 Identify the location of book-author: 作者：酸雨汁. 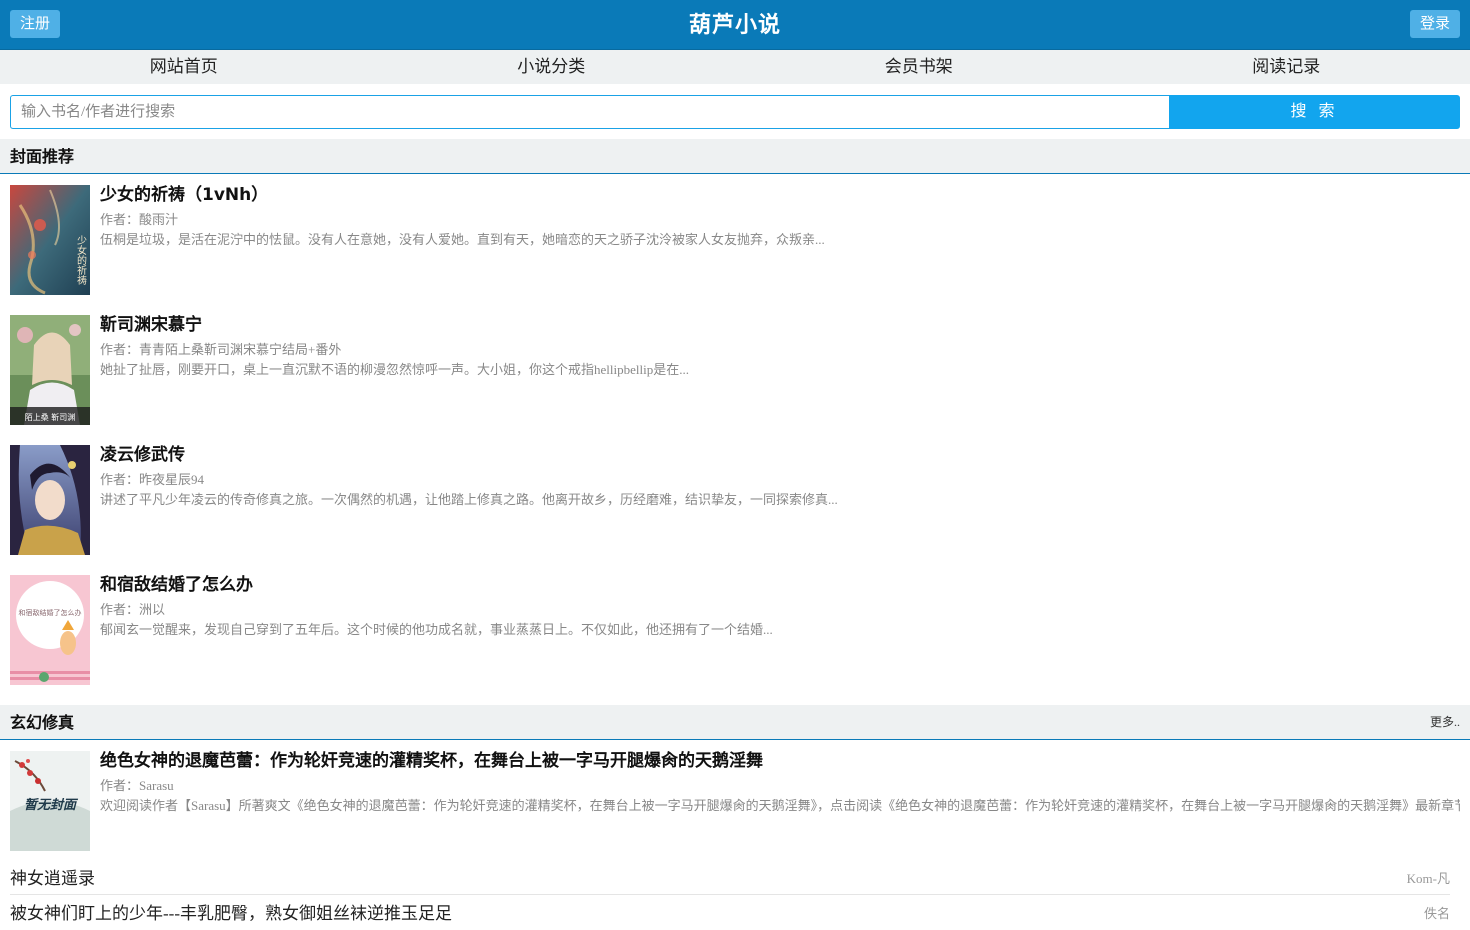
(780, 219).